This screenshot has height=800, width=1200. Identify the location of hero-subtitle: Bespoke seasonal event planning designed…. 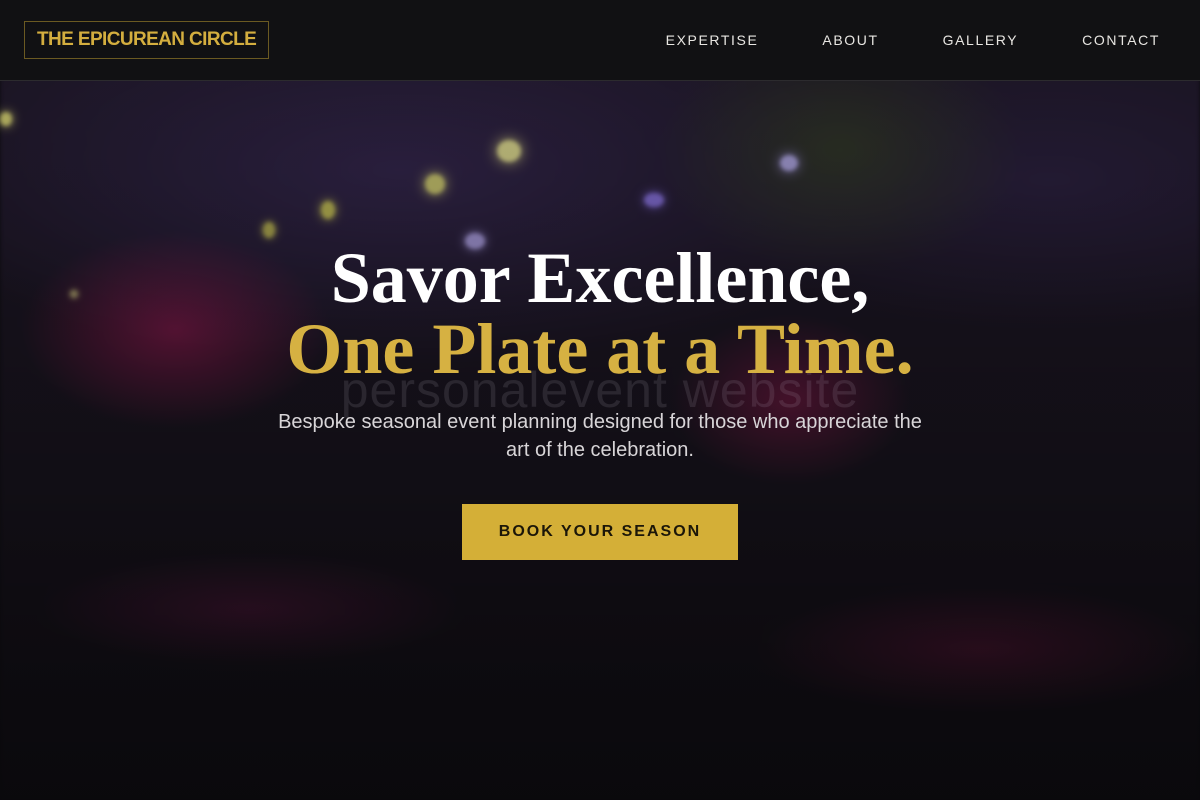
(600, 436).